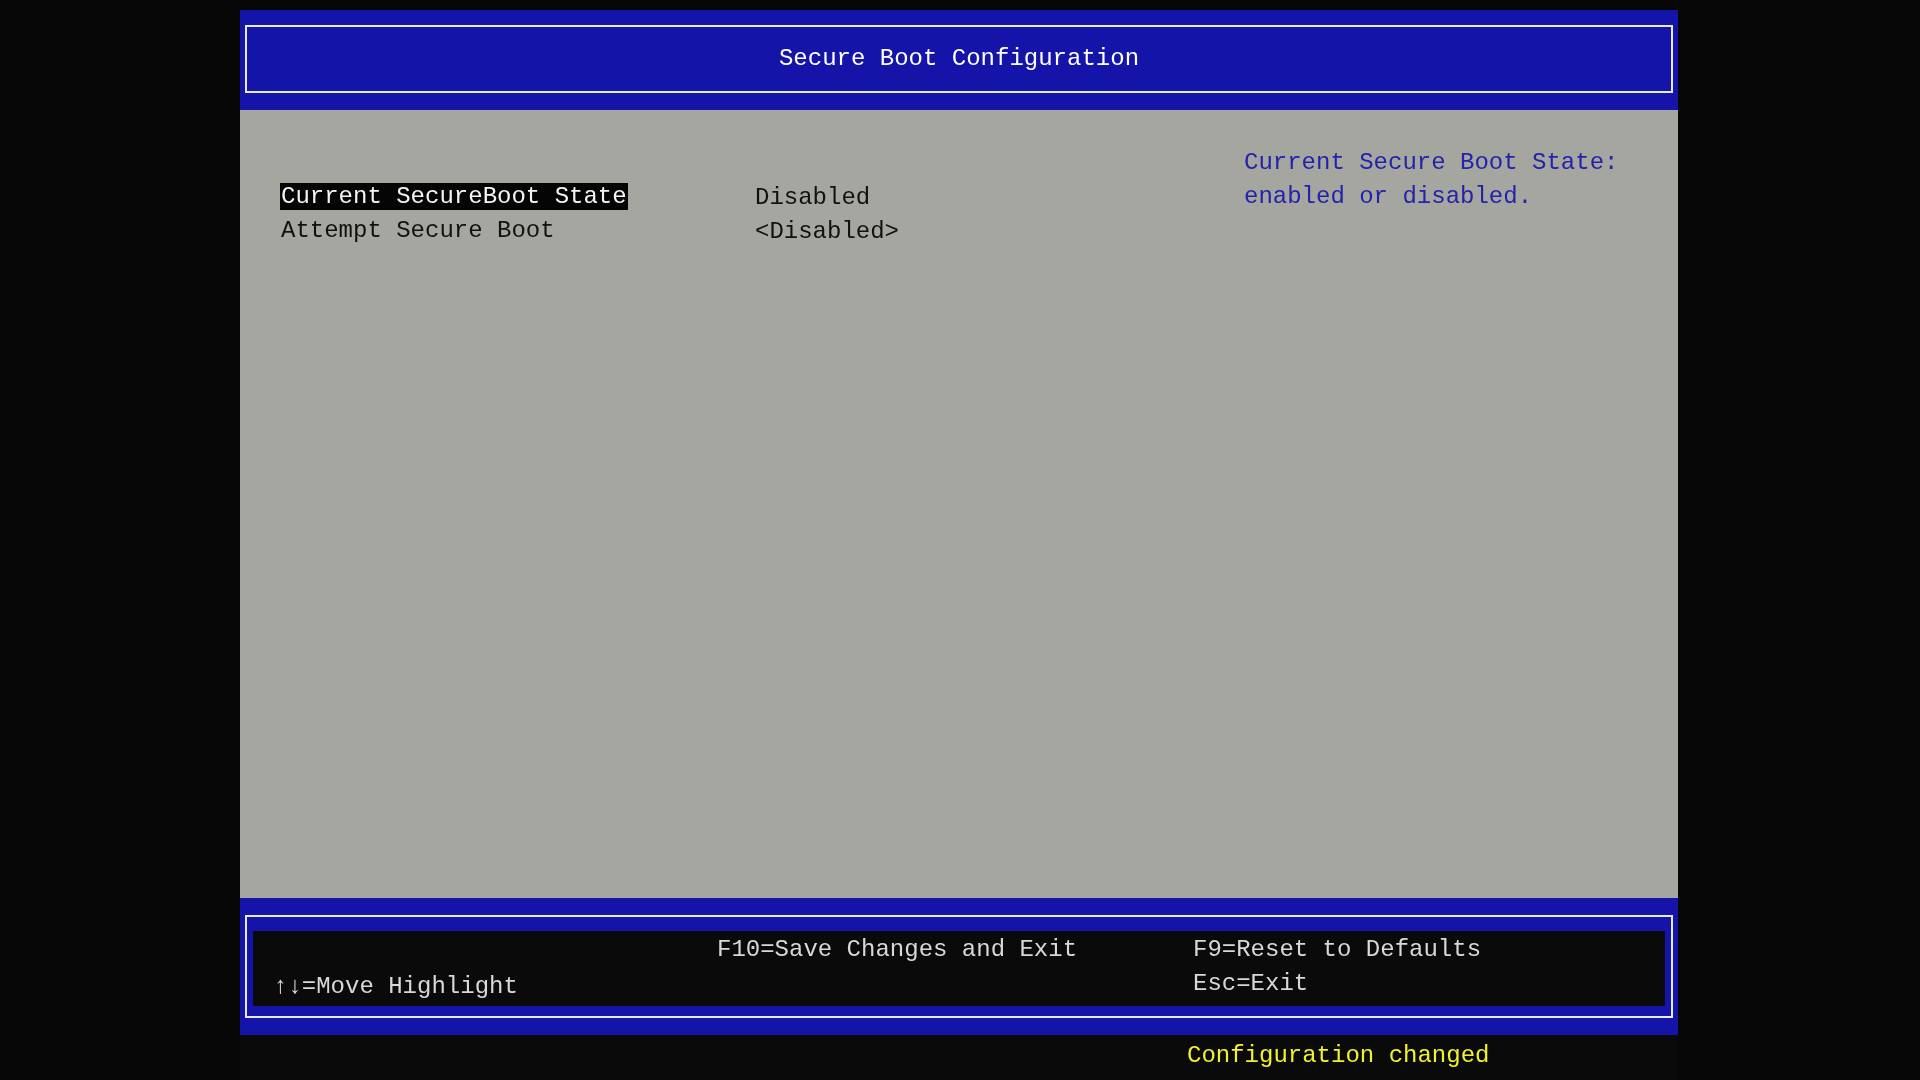  What do you see at coordinates (418, 230) in the screenshot?
I see `menu-item: Attempt Secure Boot` at bounding box center [418, 230].